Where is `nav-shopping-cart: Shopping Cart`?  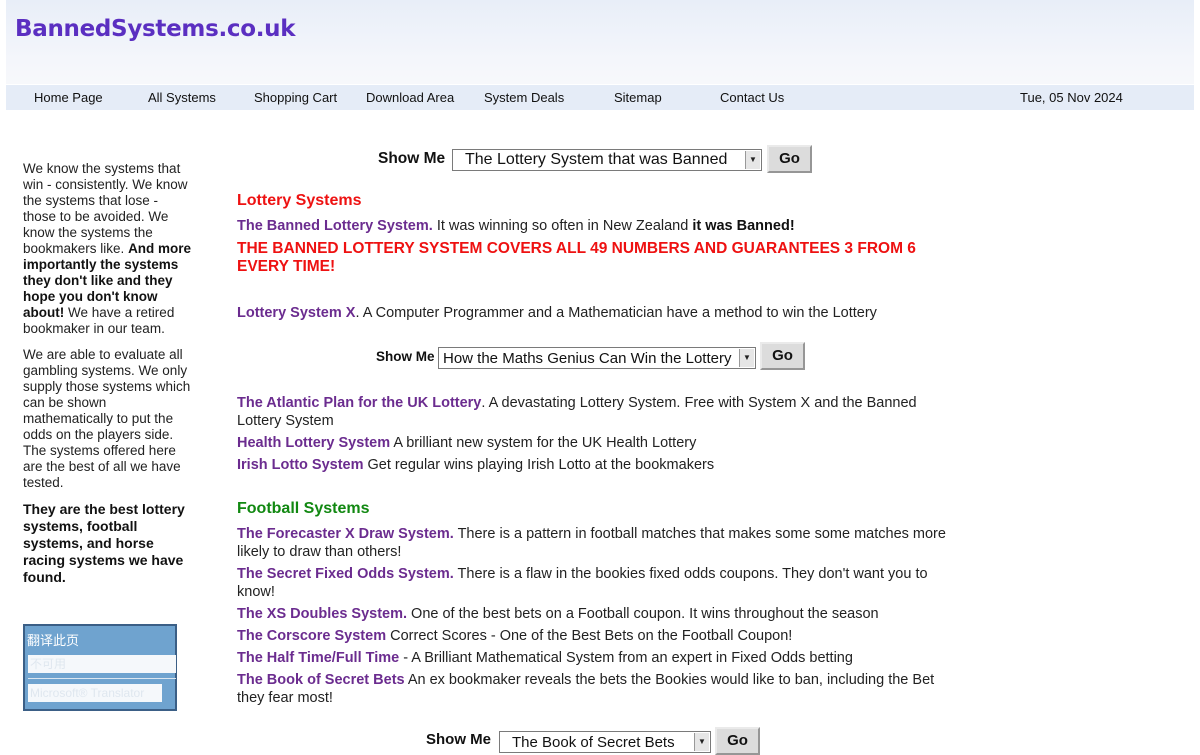 nav-shopping-cart: Shopping Cart is located at coordinates (295, 97).